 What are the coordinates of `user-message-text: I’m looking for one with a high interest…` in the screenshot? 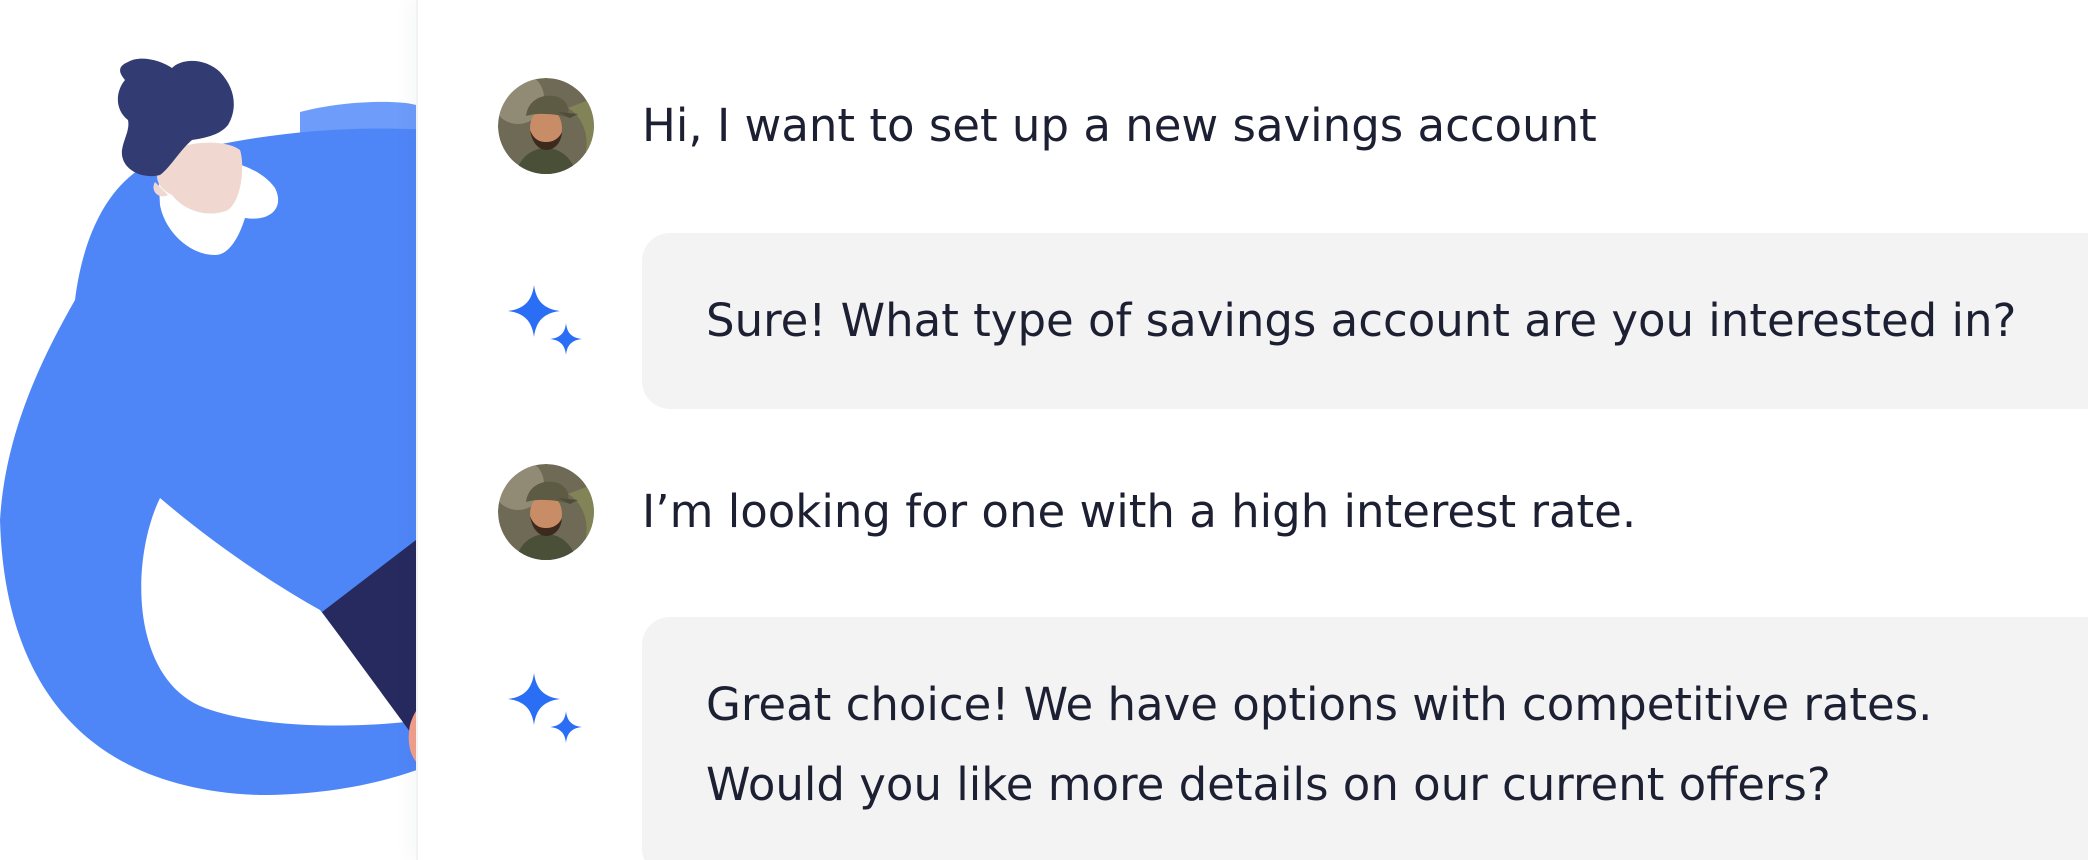 It's located at (1139, 511).